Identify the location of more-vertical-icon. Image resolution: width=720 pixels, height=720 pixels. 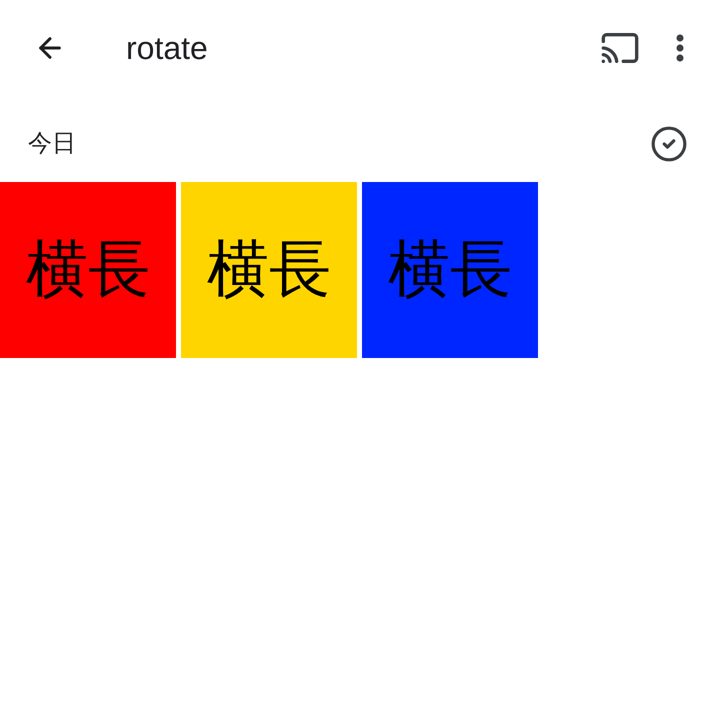
(680, 48).